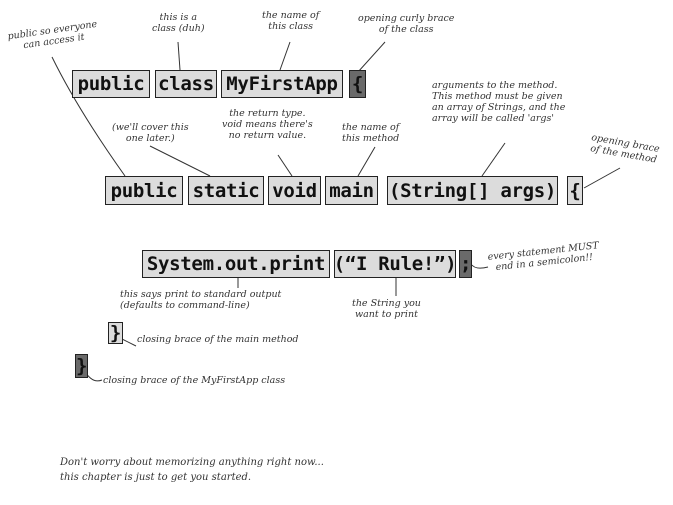 This screenshot has width=673, height=505. I want to click on system-out-print: System.out.print, so click(236, 264).